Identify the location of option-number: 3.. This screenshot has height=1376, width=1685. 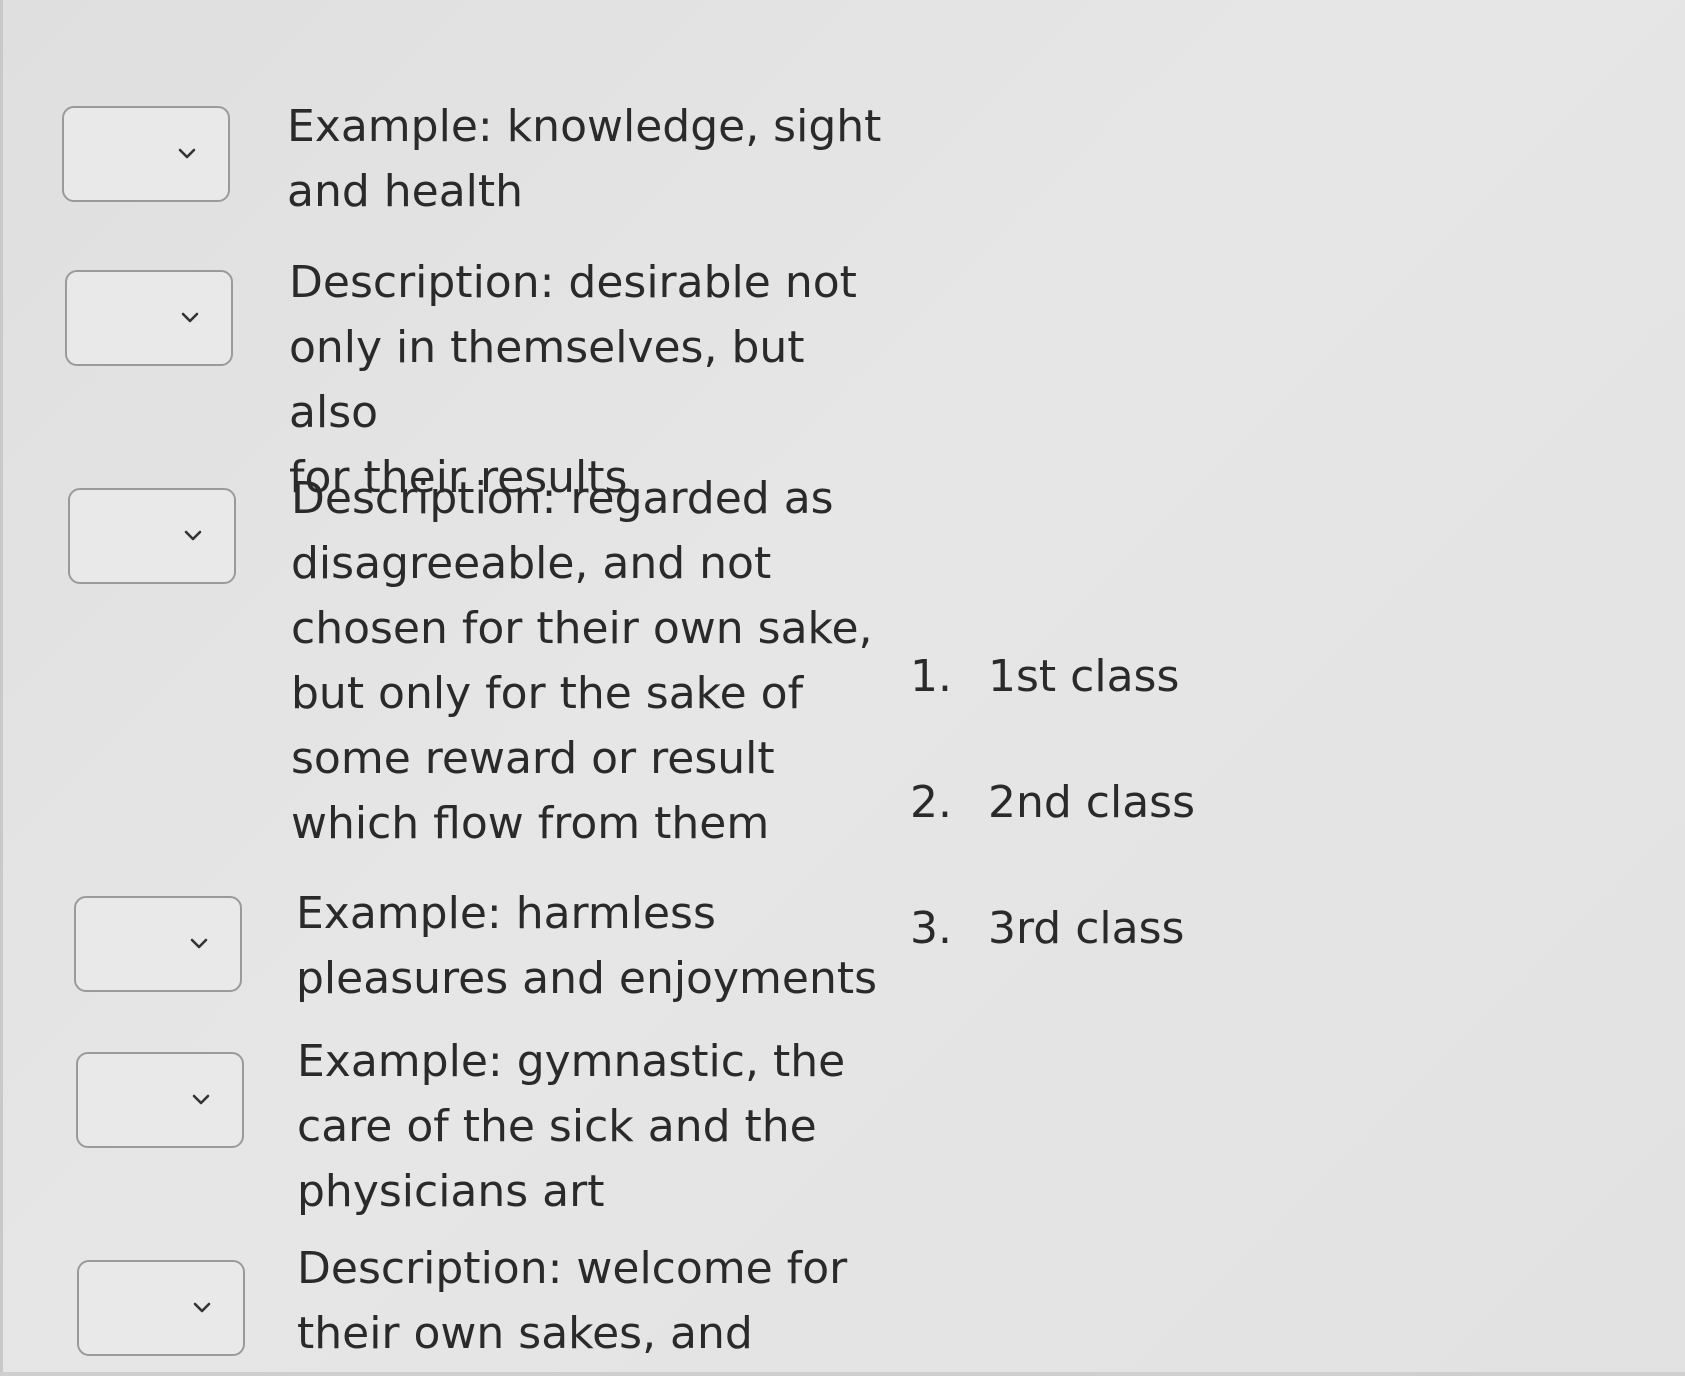
(931, 928).